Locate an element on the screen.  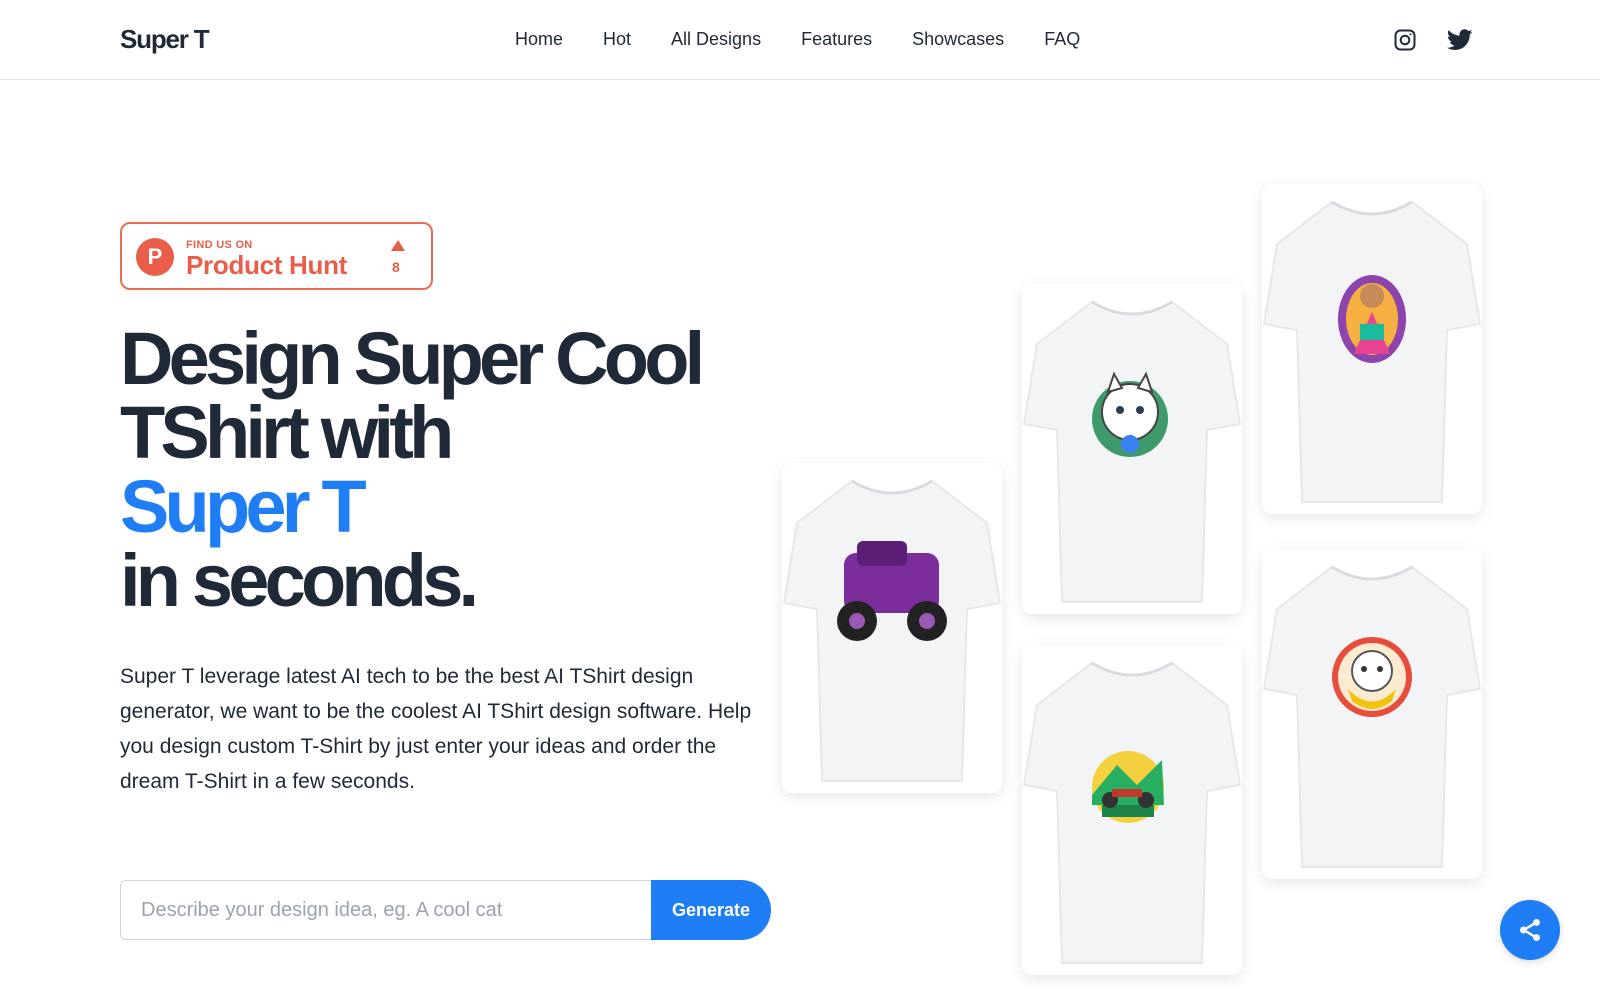
logo: Super T is located at coordinates (165, 39).